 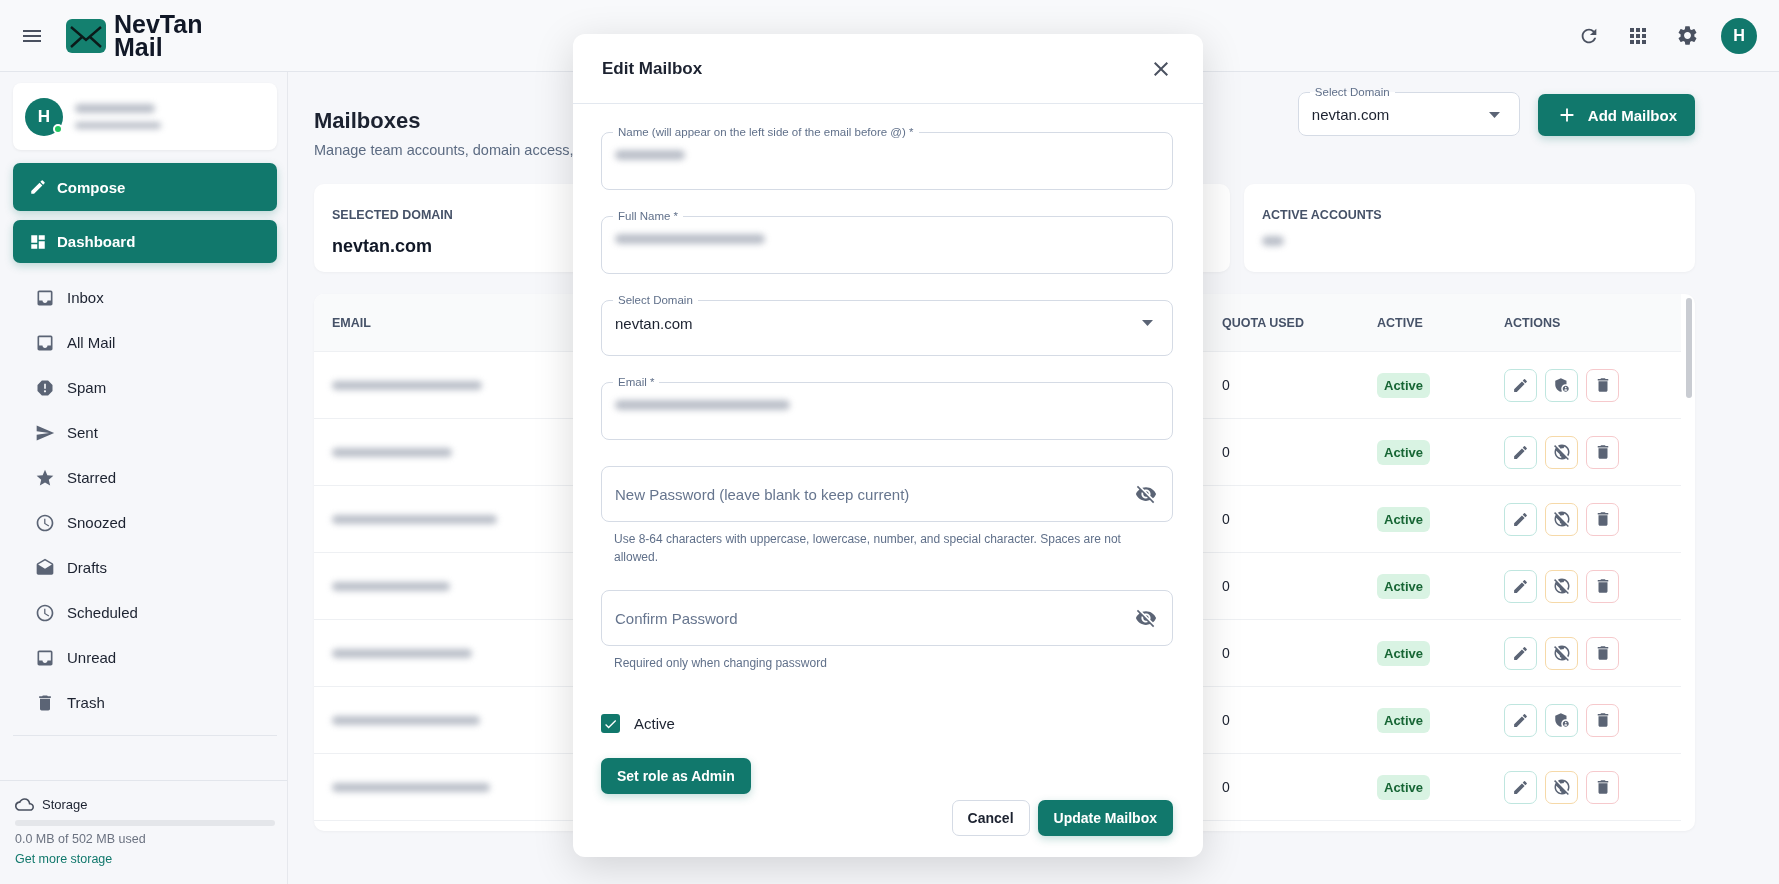 What do you see at coordinates (144, 859) in the screenshot?
I see `storage-link: Get more storage` at bounding box center [144, 859].